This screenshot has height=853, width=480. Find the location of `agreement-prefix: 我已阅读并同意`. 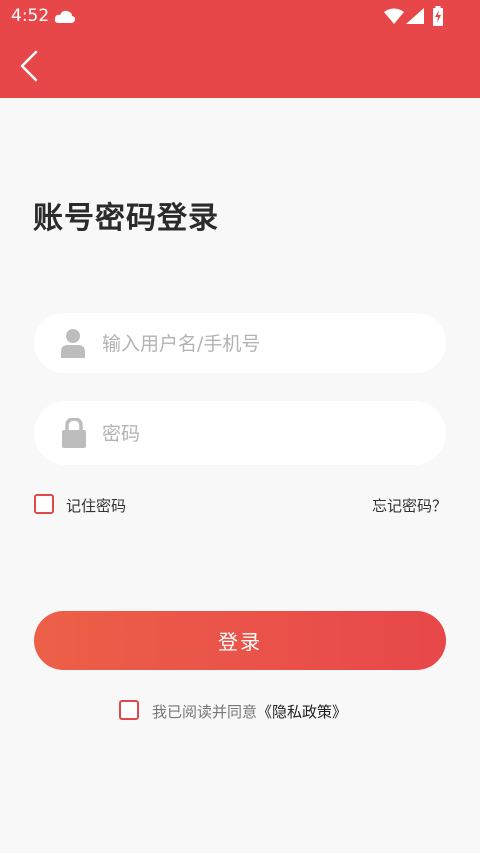

agreement-prefix: 我已阅读并同意 is located at coordinates (205, 712).